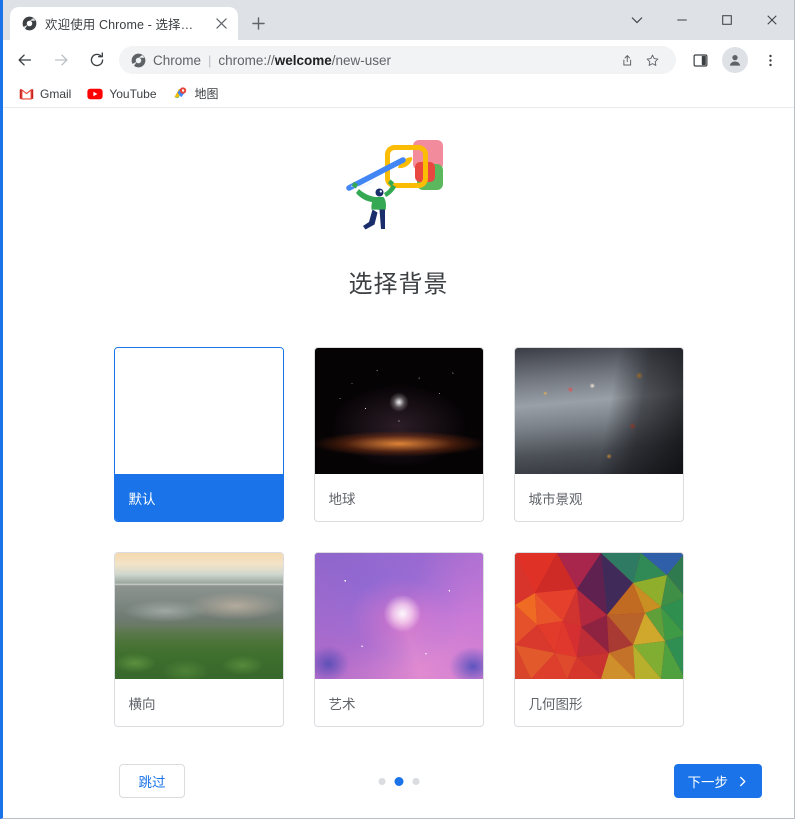 The width and height of the screenshot is (795, 819). Describe the element at coordinates (206, 94) in the screenshot. I see `bookmark-label: 地图` at that location.